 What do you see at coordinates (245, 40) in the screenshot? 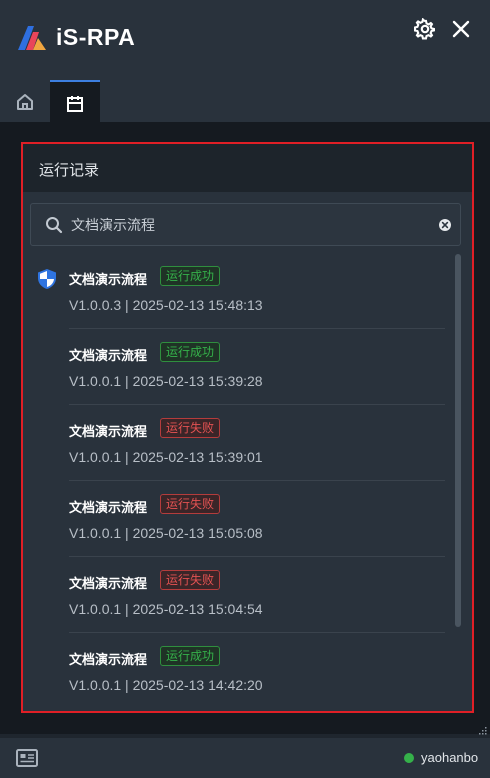
I see `title-bar: iS-RPA` at bounding box center [245, 40].